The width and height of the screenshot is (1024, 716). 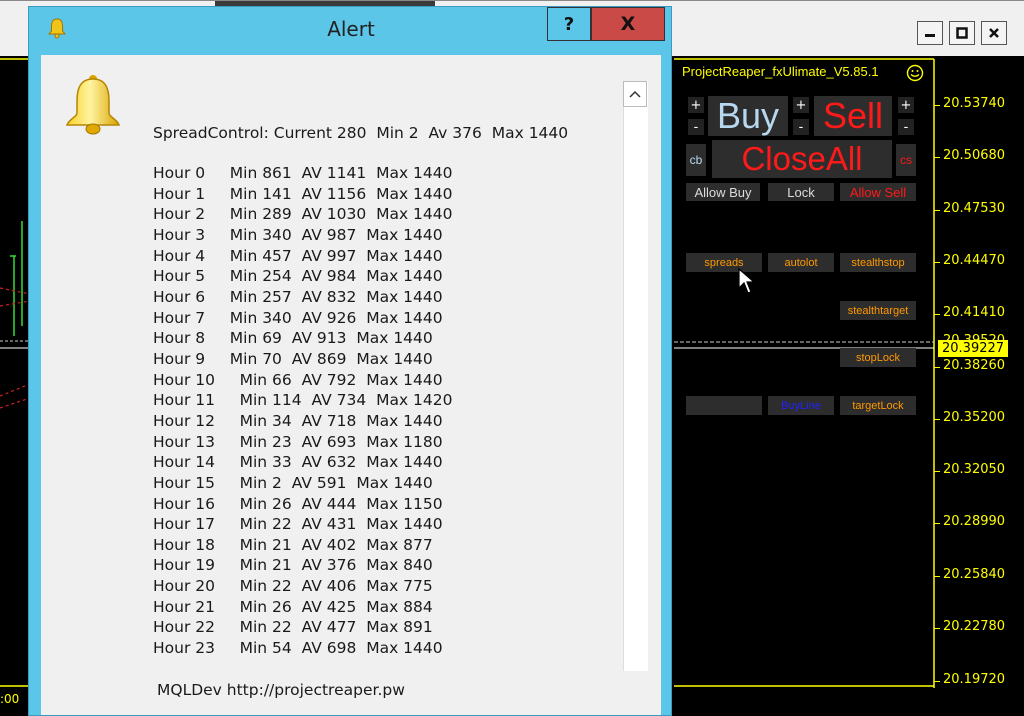 I want to click on extra-minus-button: -, so click(x=906, y=127).